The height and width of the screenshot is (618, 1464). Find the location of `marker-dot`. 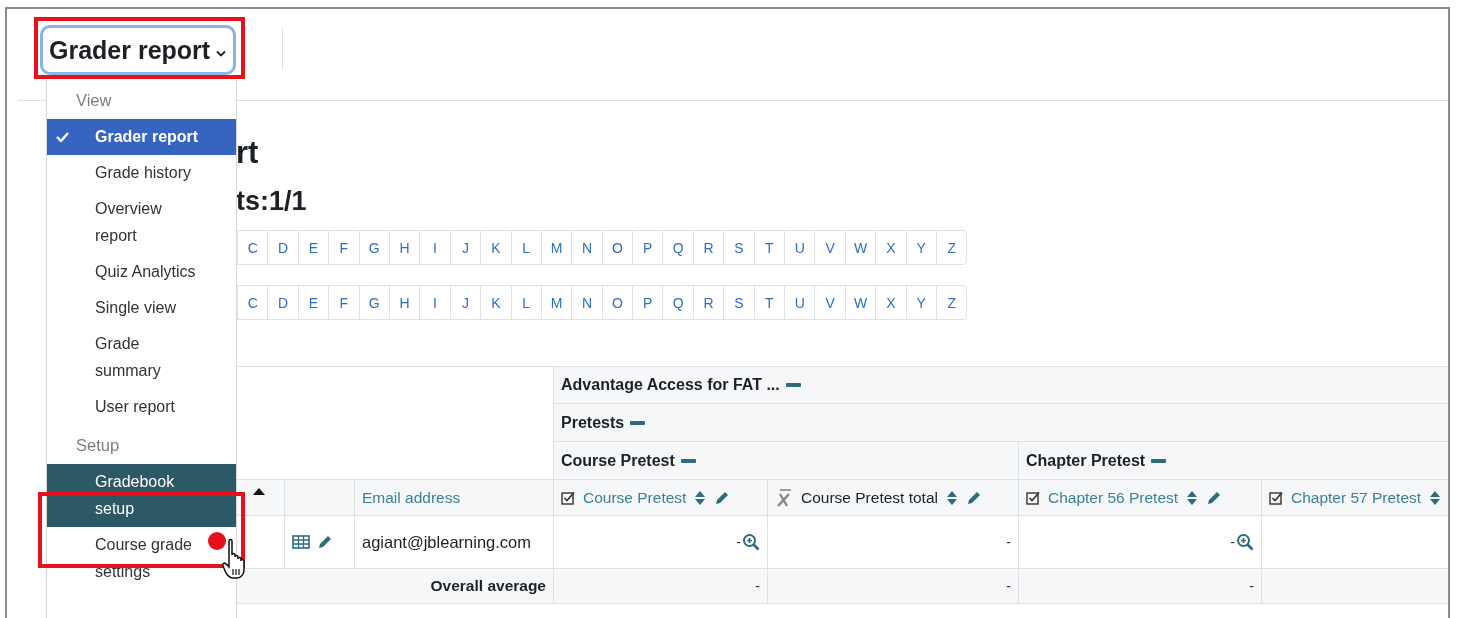

marker-dot is located at coordinates (217, 541).